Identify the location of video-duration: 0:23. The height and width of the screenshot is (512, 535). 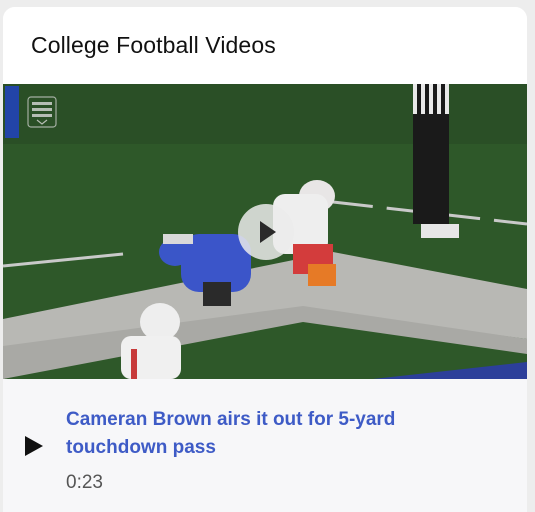
(84, 482).